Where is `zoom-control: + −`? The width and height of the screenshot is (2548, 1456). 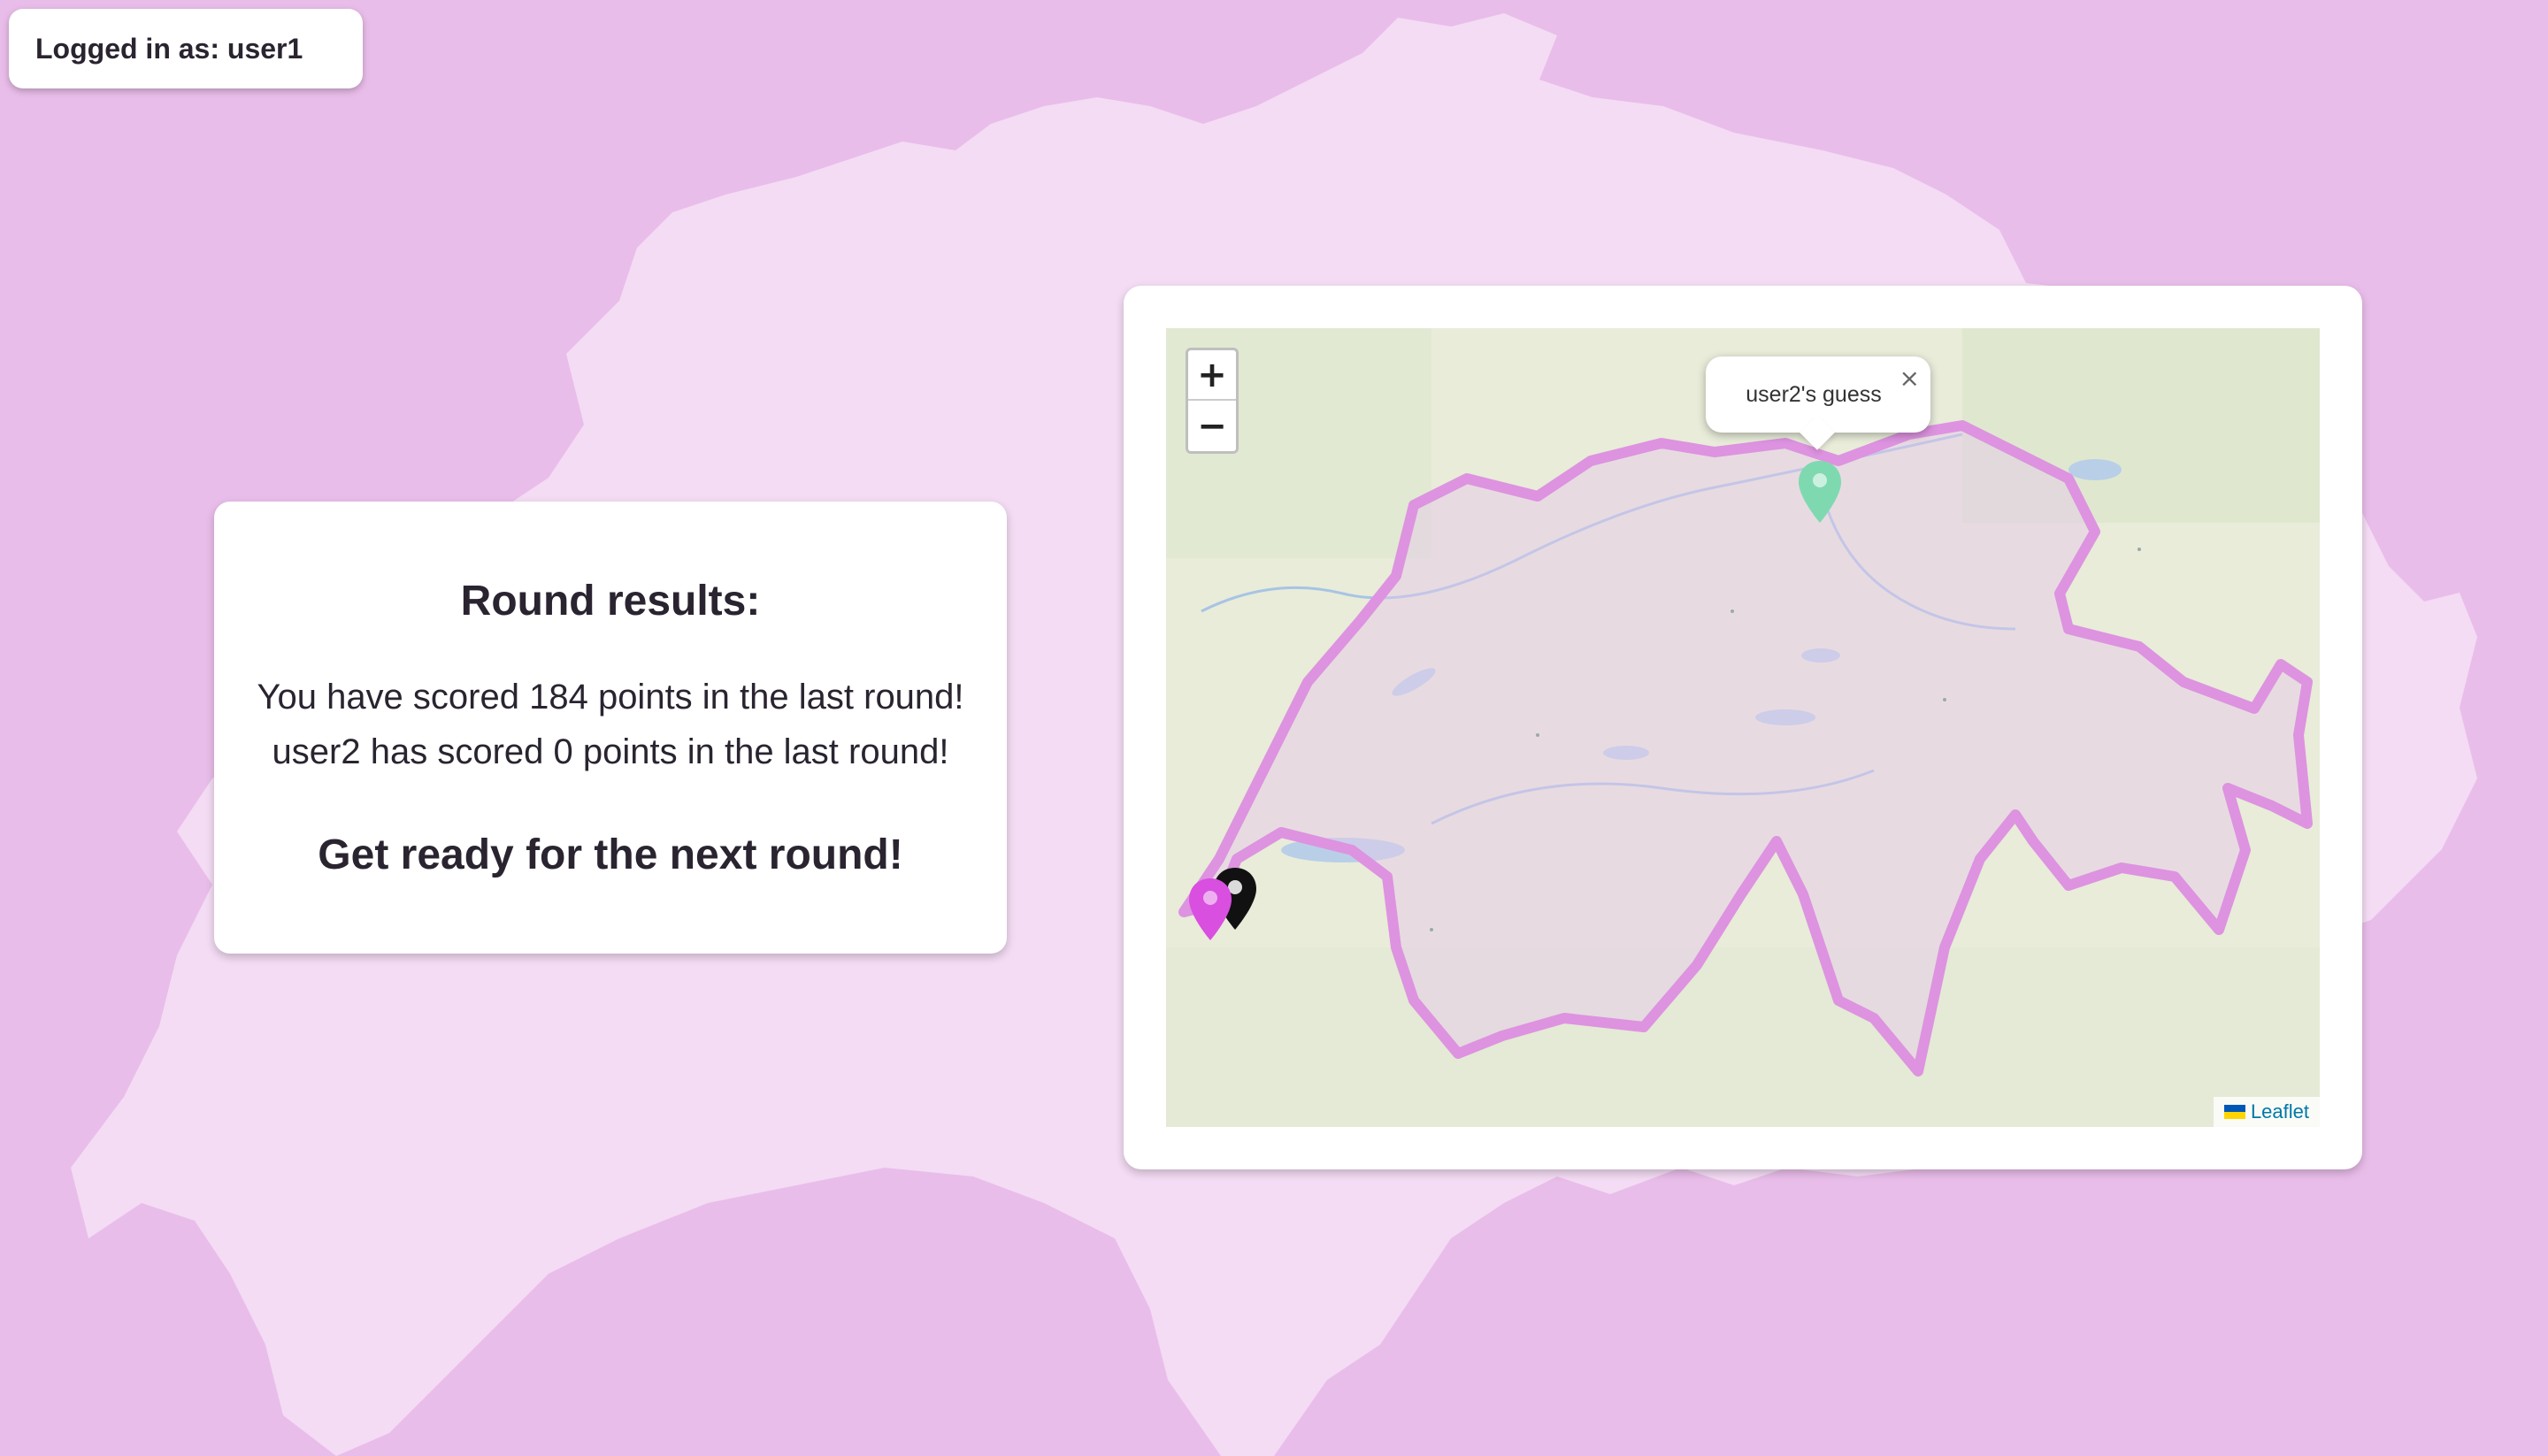
zoom-control: + − is located at coordinates (1212, 401).